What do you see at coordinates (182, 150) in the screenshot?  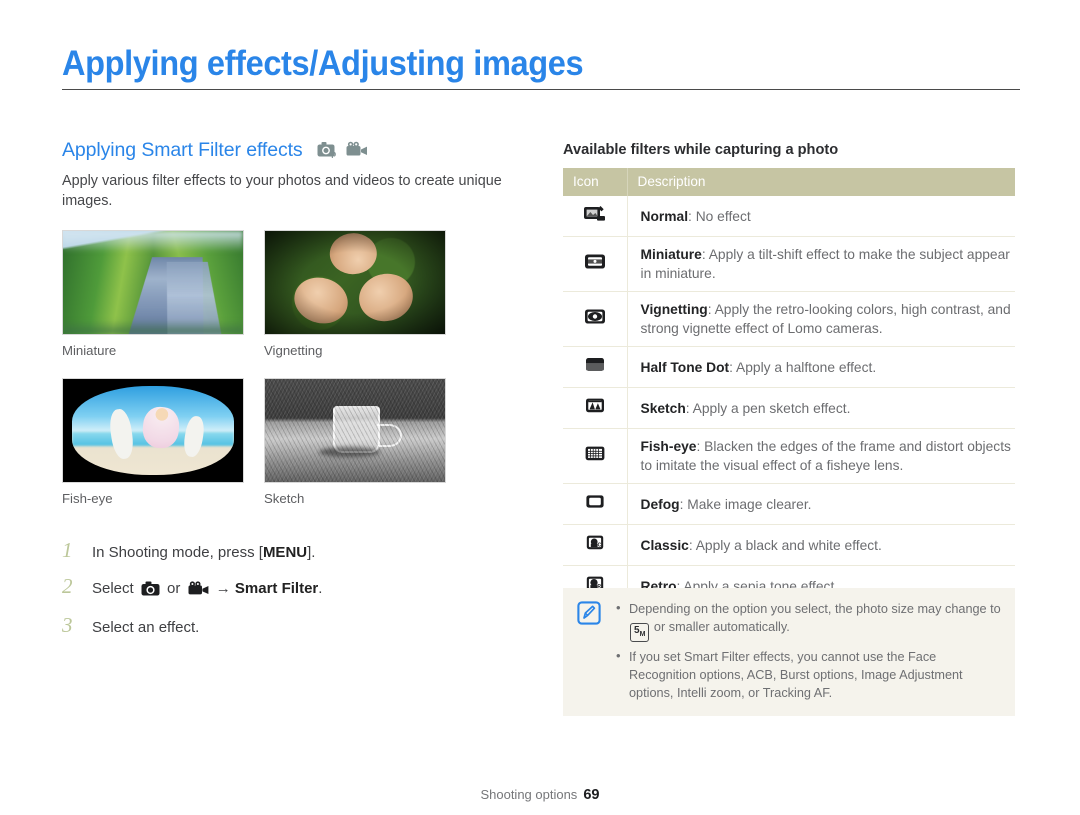 I see `section-heading: Applying Smart Filter effects` at bounding box center [182, 150].